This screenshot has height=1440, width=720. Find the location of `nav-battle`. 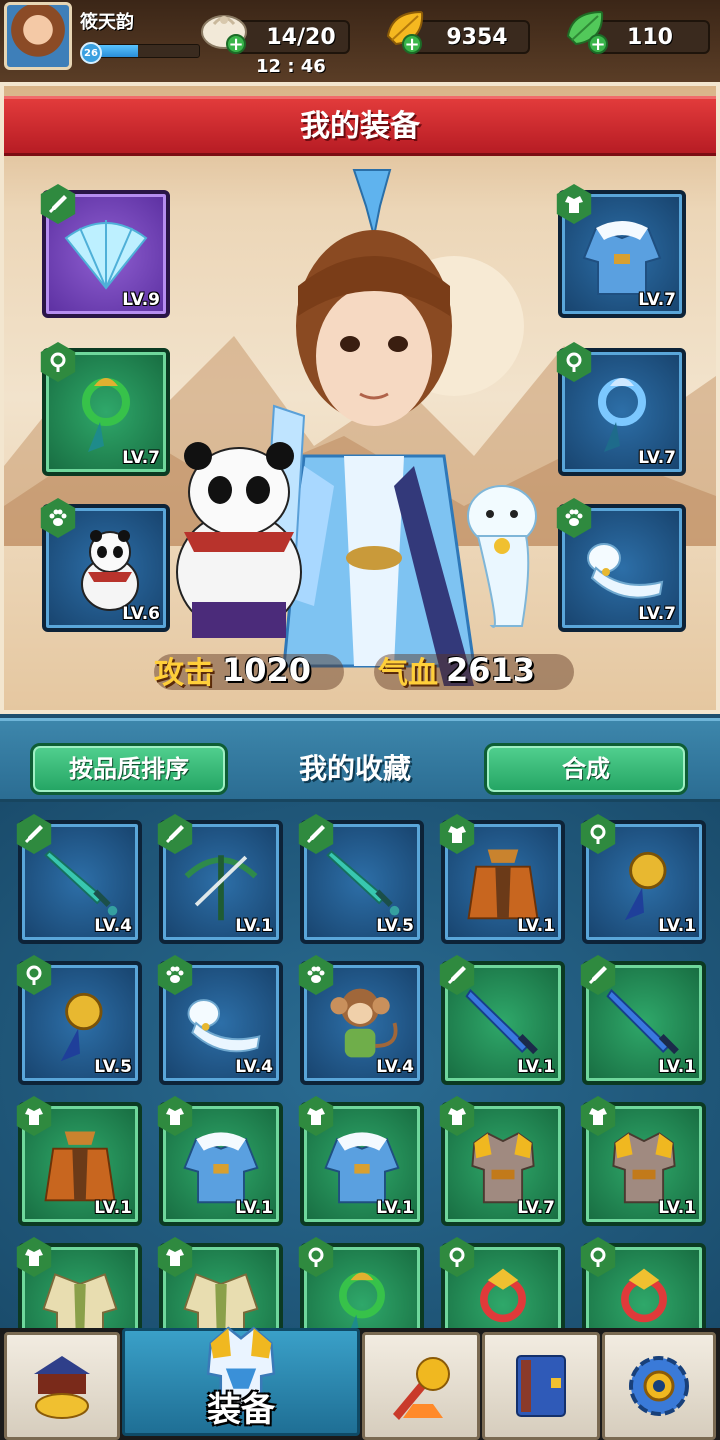

nav-battle is located at coordinates (421, 1386).